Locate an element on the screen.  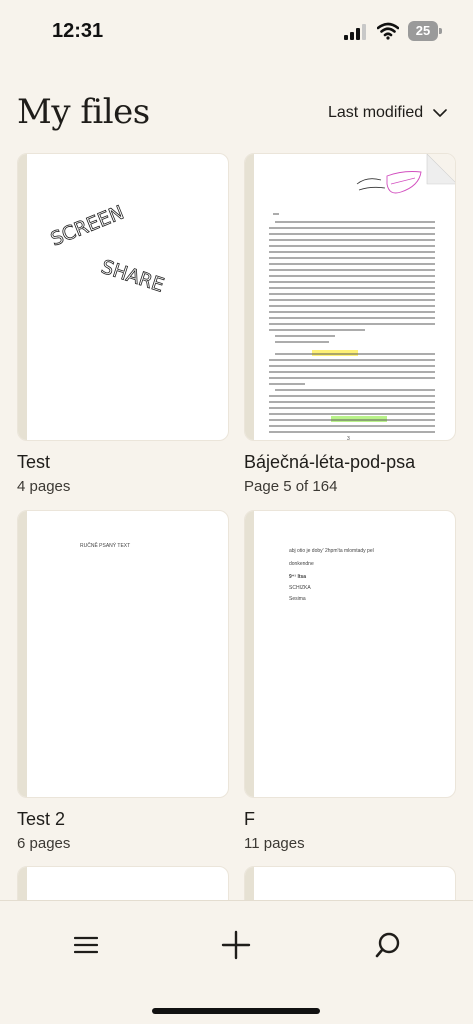
thumbnail-text-line: abj otio je doby' 2hpm'ta mlomtady pel is located at coordinates (331, 551).